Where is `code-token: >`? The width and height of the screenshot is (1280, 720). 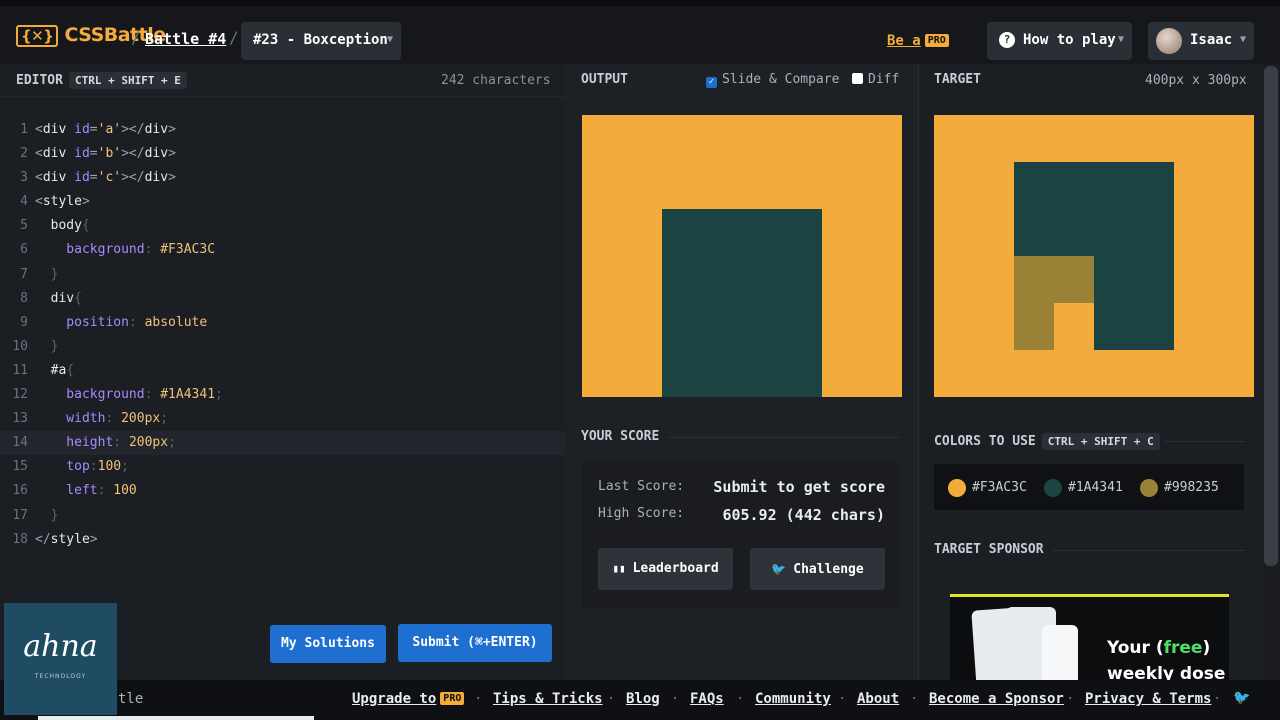 code-token: > is located at coordinates (172, 178).